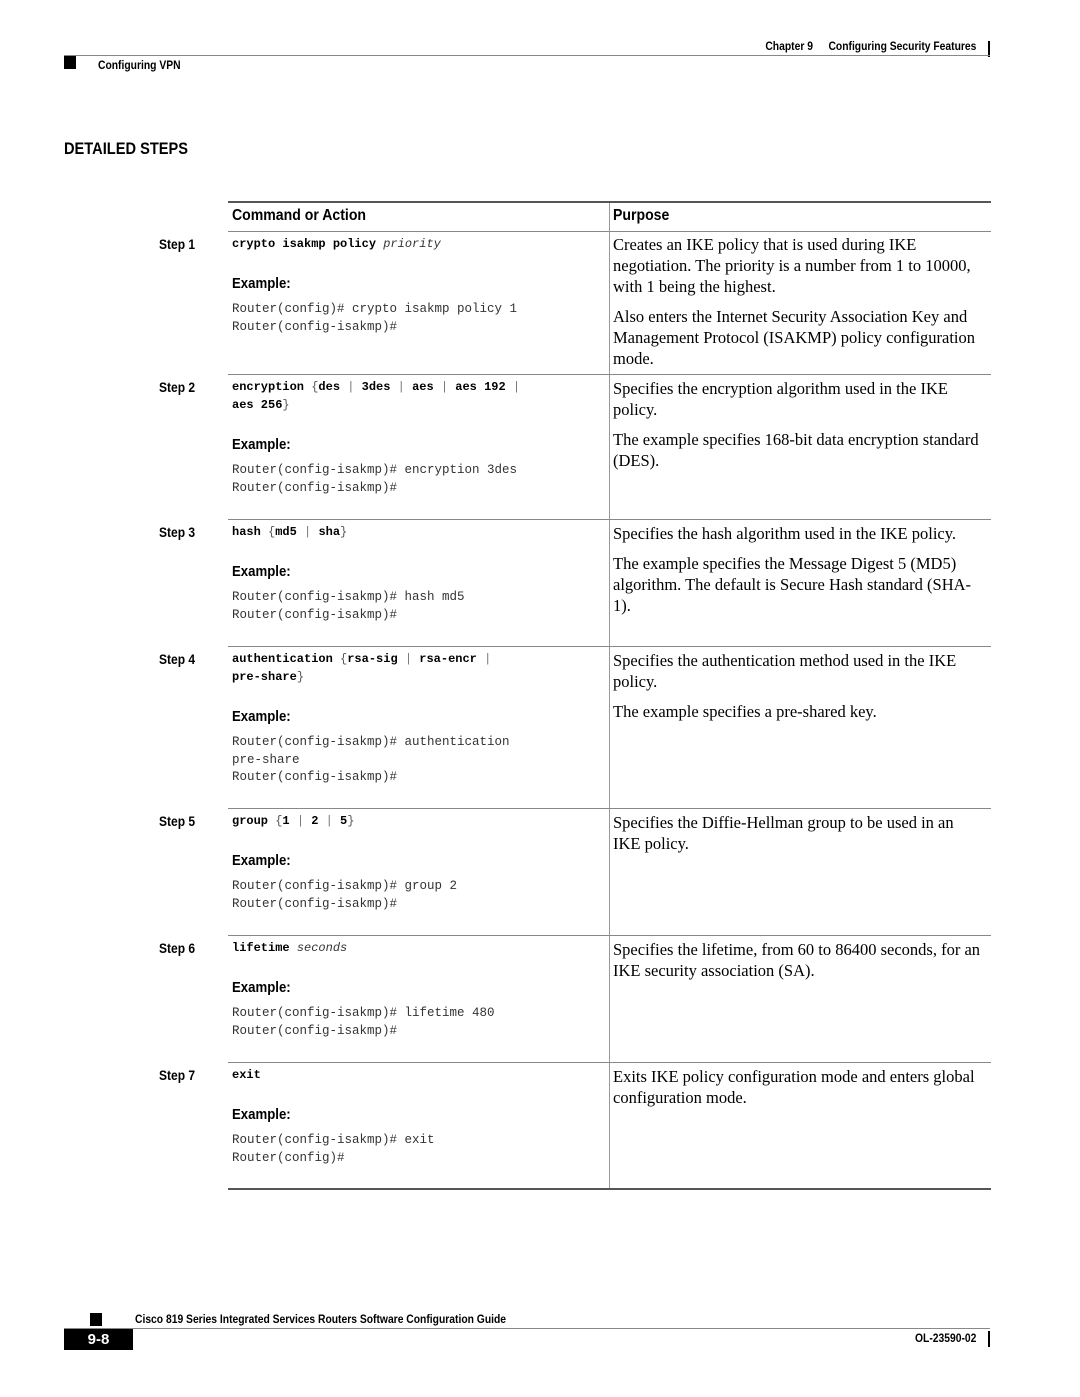 The width and height of the screenshot is (1080, 1397). I want to click on footer-rule, so click(527, 1328).